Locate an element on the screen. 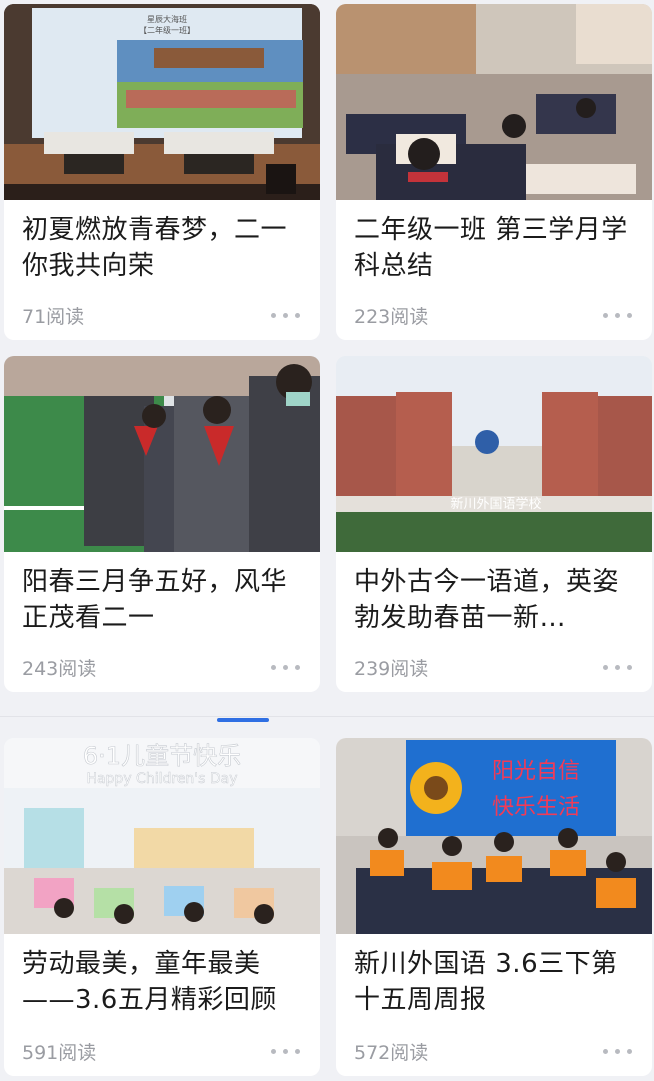 This screenshot has width=654, height=1081. scroll-indicator is located at coordinates (243, 720).